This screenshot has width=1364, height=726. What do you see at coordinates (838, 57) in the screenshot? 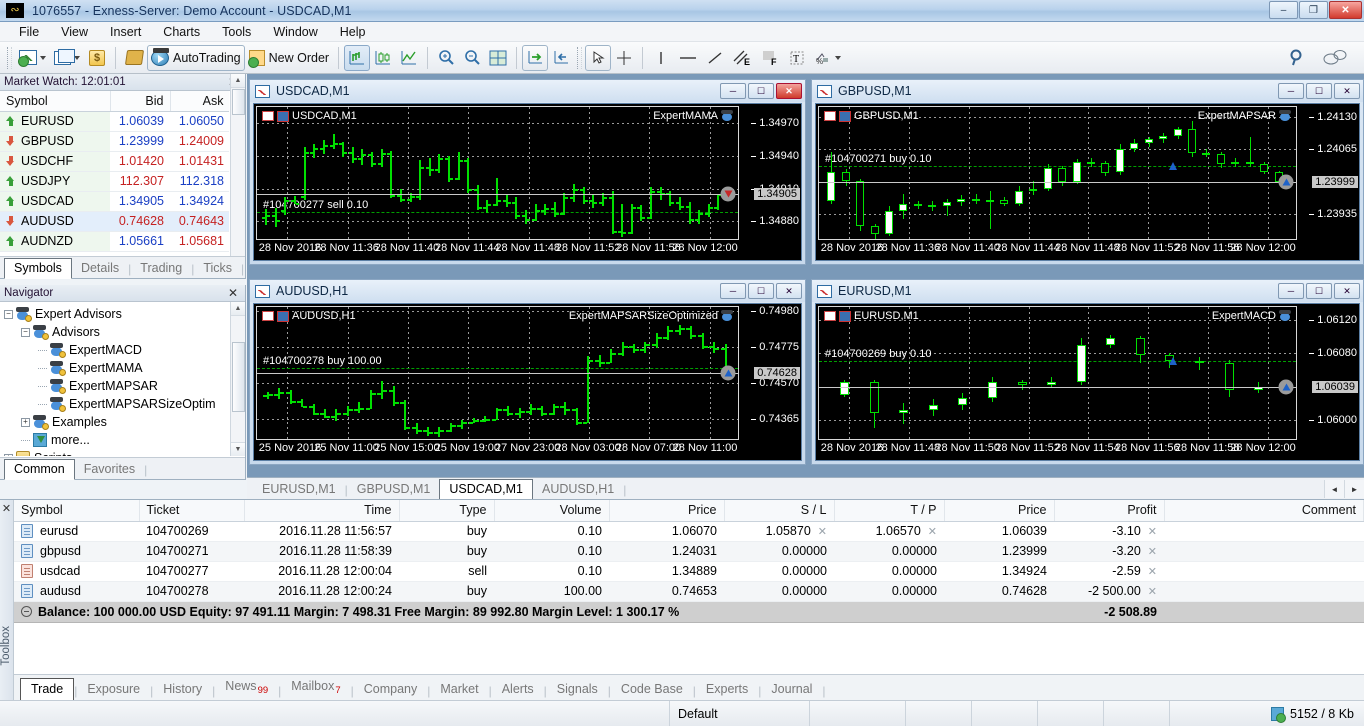
I see `chevron-down-icon` at bounding box center [838, 57].